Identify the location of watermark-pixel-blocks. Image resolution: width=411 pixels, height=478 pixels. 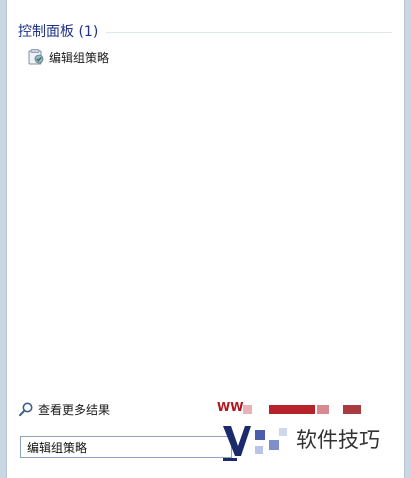
(302, 409).